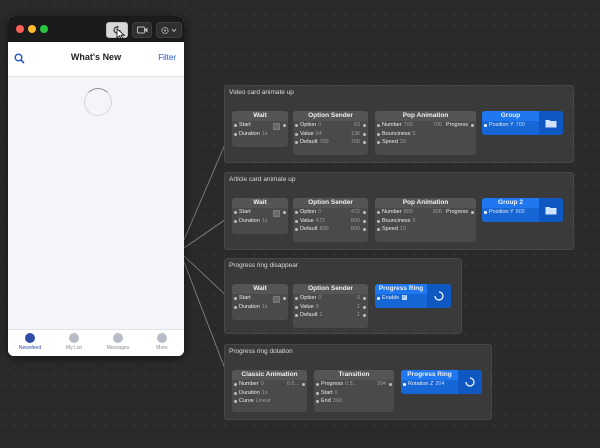  I want to click on node-title: Group 2, so click(510, 203).